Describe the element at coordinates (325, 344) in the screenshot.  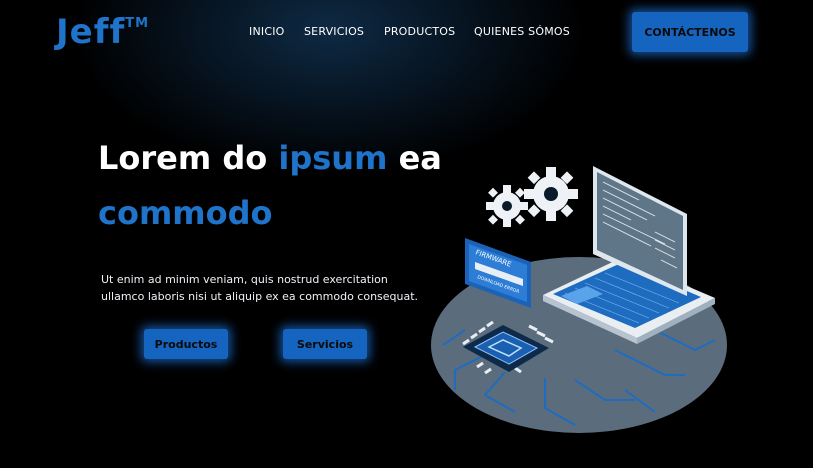
I see `servicios-button: Servicios` at that location.